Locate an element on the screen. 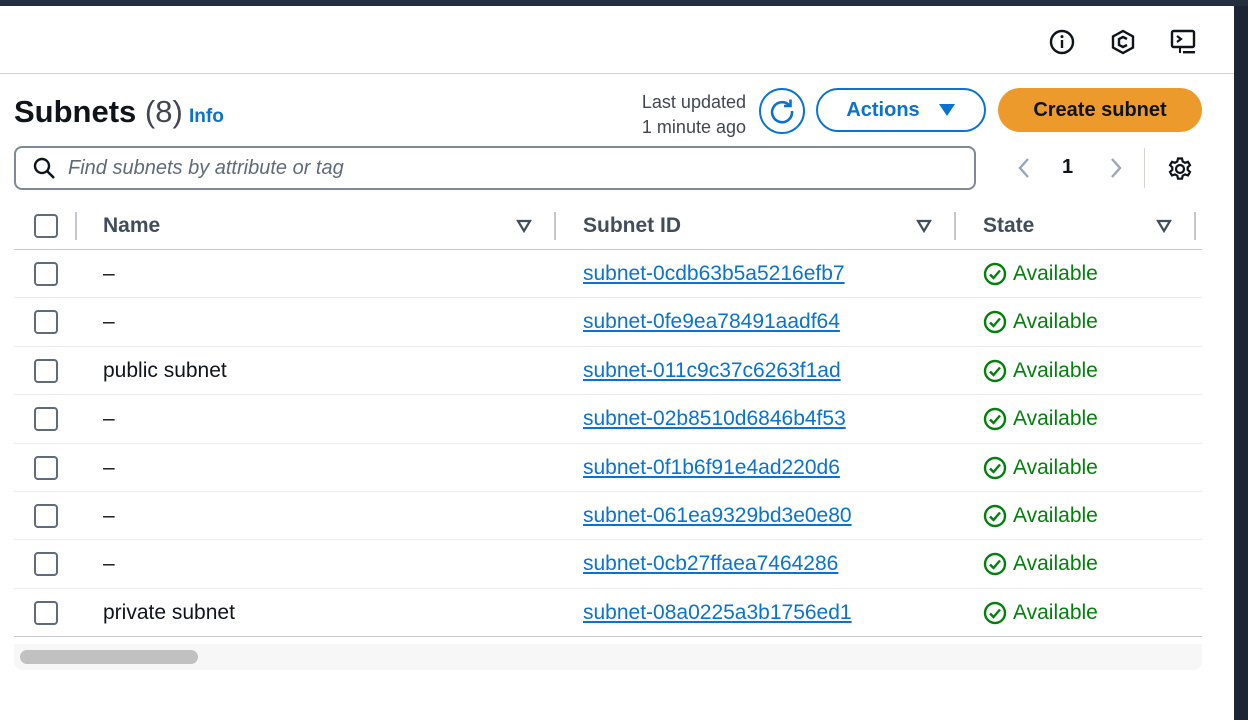  refresh-icon is located at coordinates (782, 111).